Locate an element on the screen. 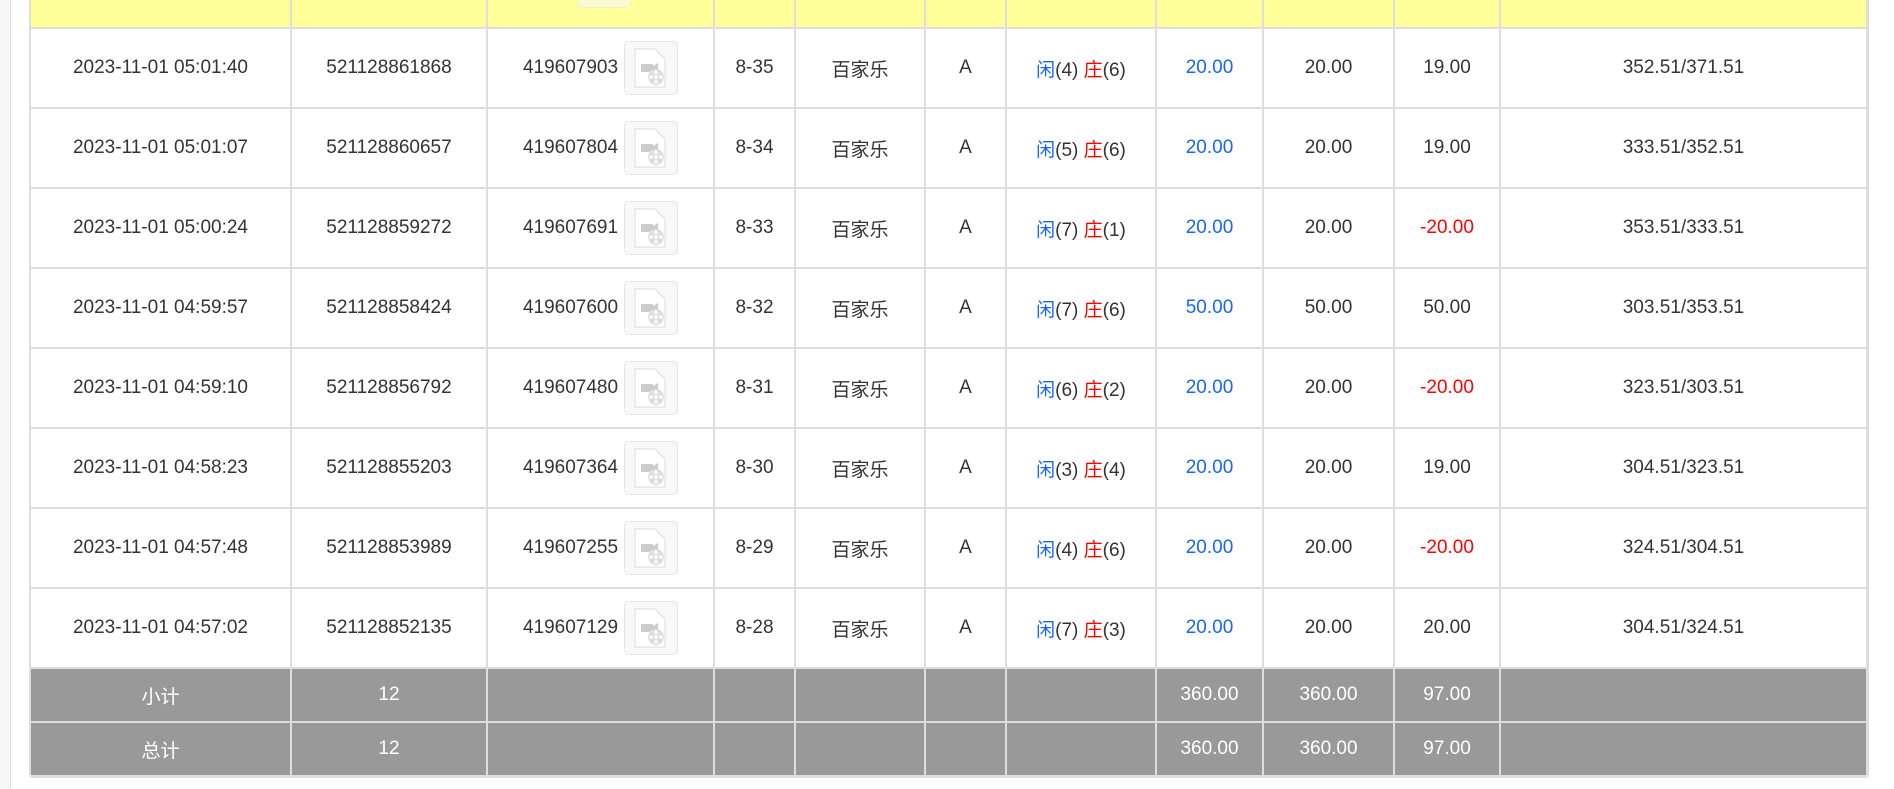 The height and width of the screenshot is (789, 1894). round-id-cell: 419607364 is located at coordinates (600, 468).